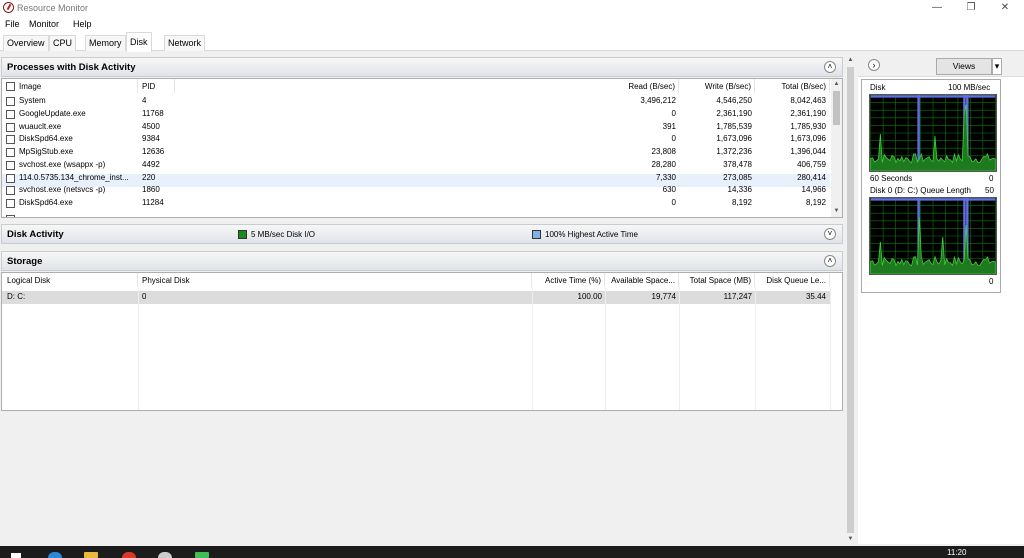 Image resolution: width=1024 pixels, height=558 pixels. Describe the element at coordinates (26, 43) in the screenshot. I see `tab-overview: Overview` at that location.